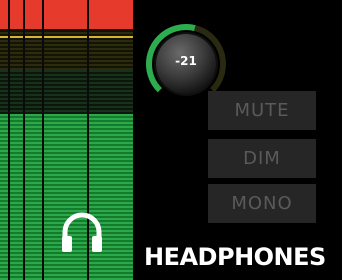  Describe the element at coordinates (82, 232) in the screenshot. I see `headphones-icon` at that location.